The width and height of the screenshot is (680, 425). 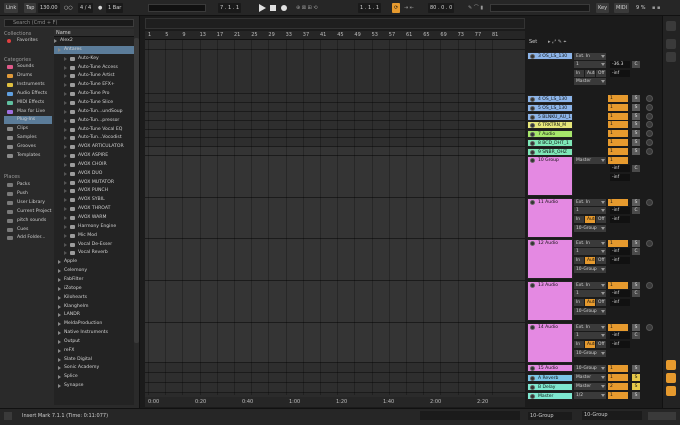 I want to click on browser-tree-item: Auto-Tune Pro, so click(x=94, y=94).